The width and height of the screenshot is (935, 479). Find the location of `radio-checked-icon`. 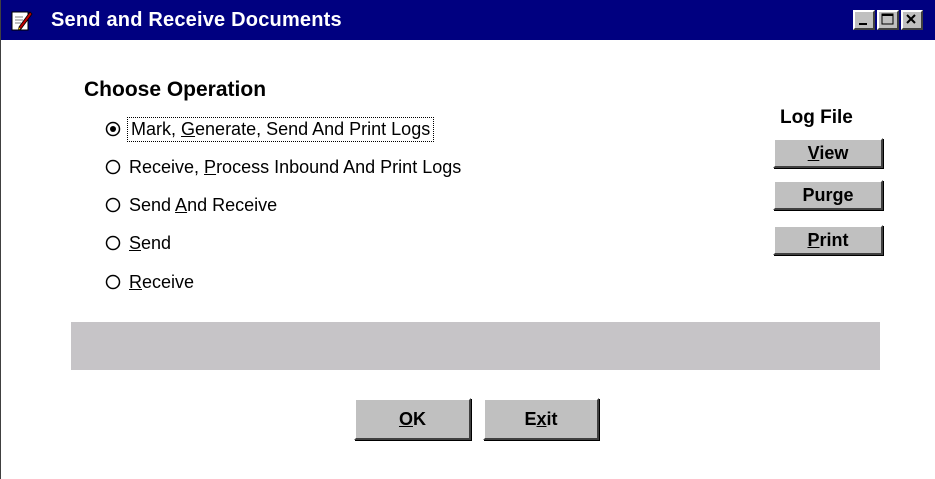

radio-checked-icon is located at coordinates (113, 129).